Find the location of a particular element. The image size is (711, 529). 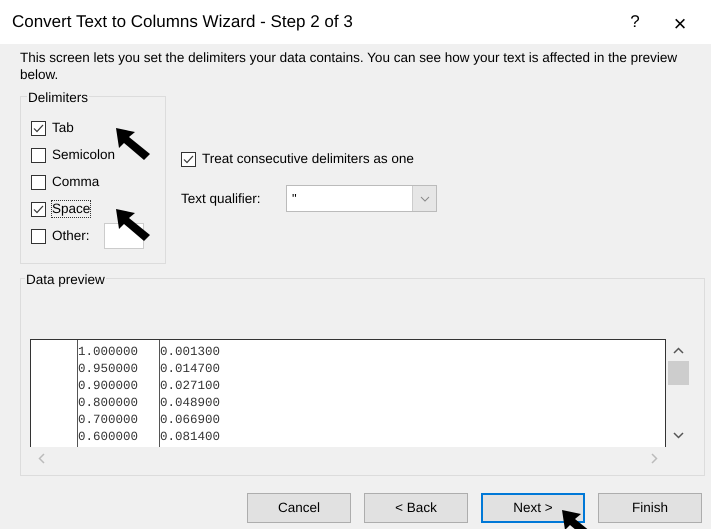

table-cell: 0.048900 is located at coordinates (190, 403).